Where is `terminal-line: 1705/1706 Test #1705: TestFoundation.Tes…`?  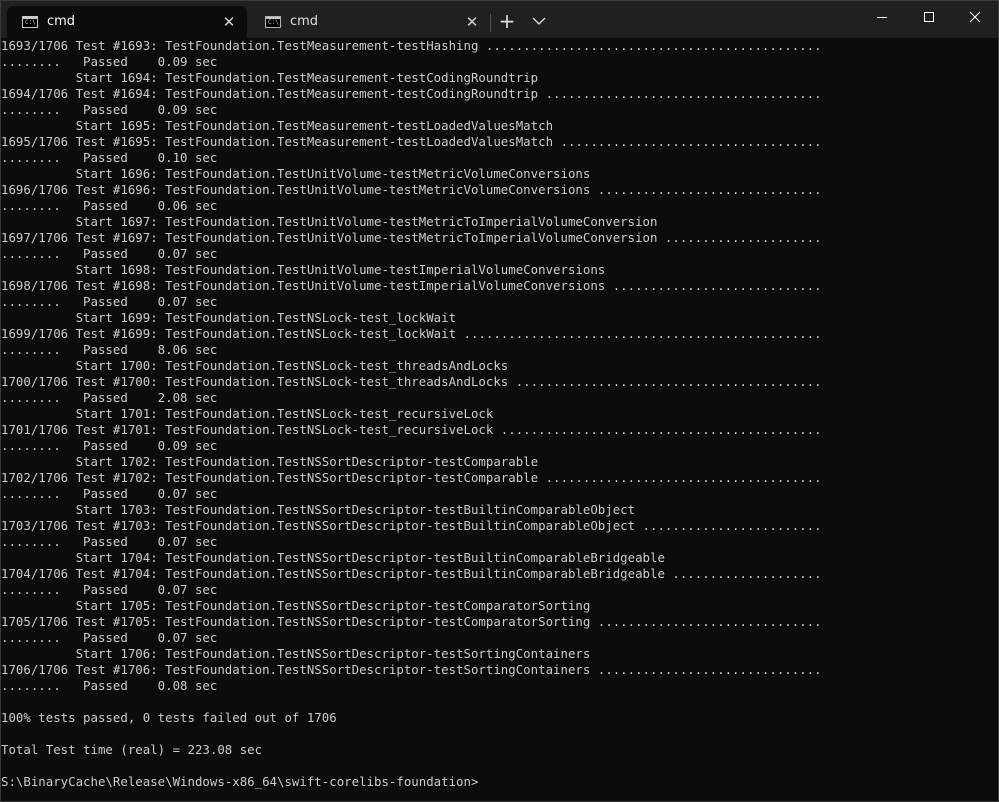 terminal-line: 1705/1706 Test #1705: TestFoundation.Tes… is located at coordinates (411, 621).